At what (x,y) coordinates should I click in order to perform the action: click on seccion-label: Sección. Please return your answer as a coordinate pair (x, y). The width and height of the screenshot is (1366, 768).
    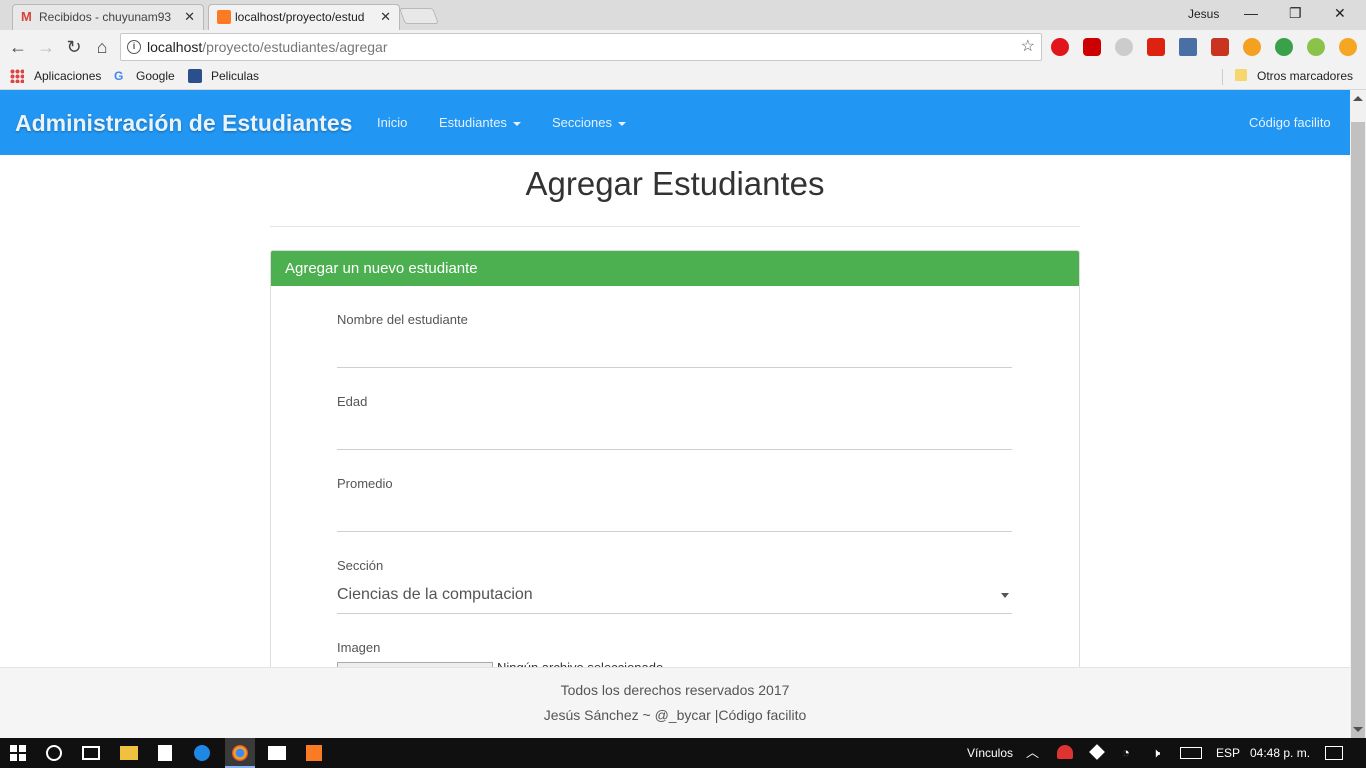
    Looking at the image, I should click on (360, 565).